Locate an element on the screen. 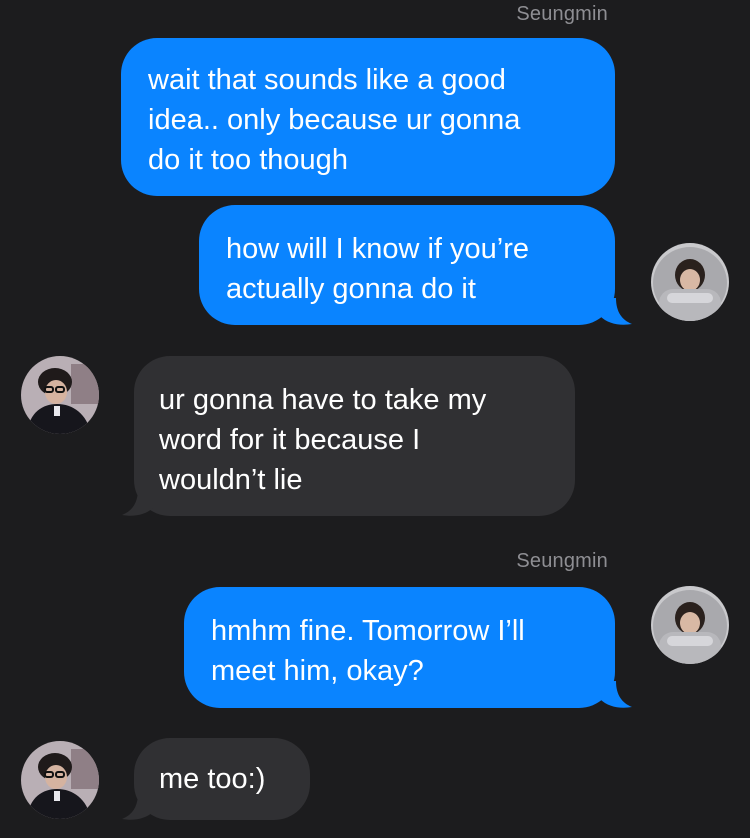 Image resolution: width=750 pixels, height=838 pixels. message-bubble-incoming: me too:) is located at coordinates (222, 779).